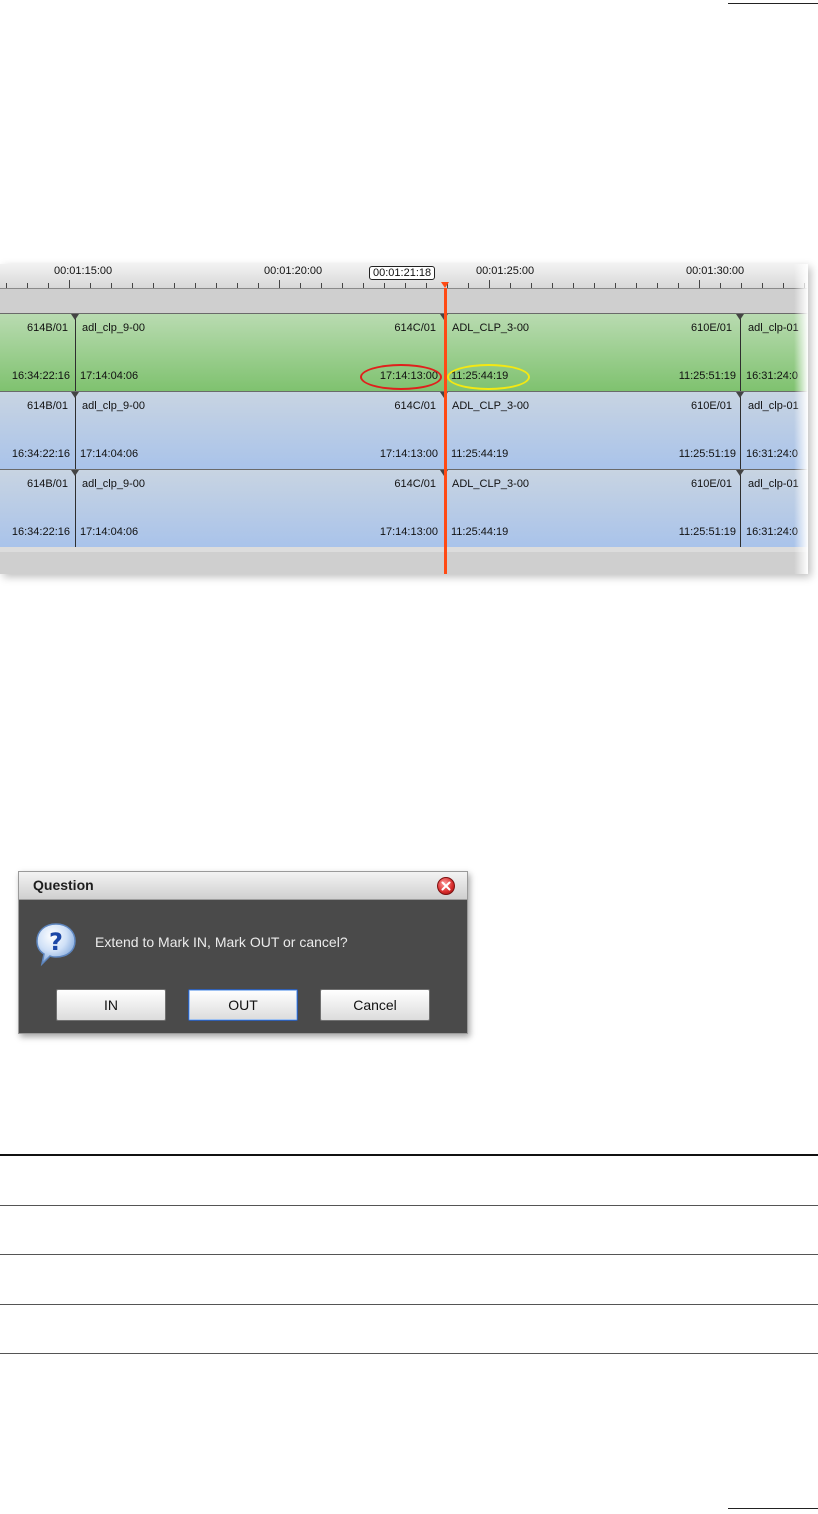  Describe the element at coordinates (715, 271) in the screenshot. I see `ruler-label: 00:01:30:00` at that location.